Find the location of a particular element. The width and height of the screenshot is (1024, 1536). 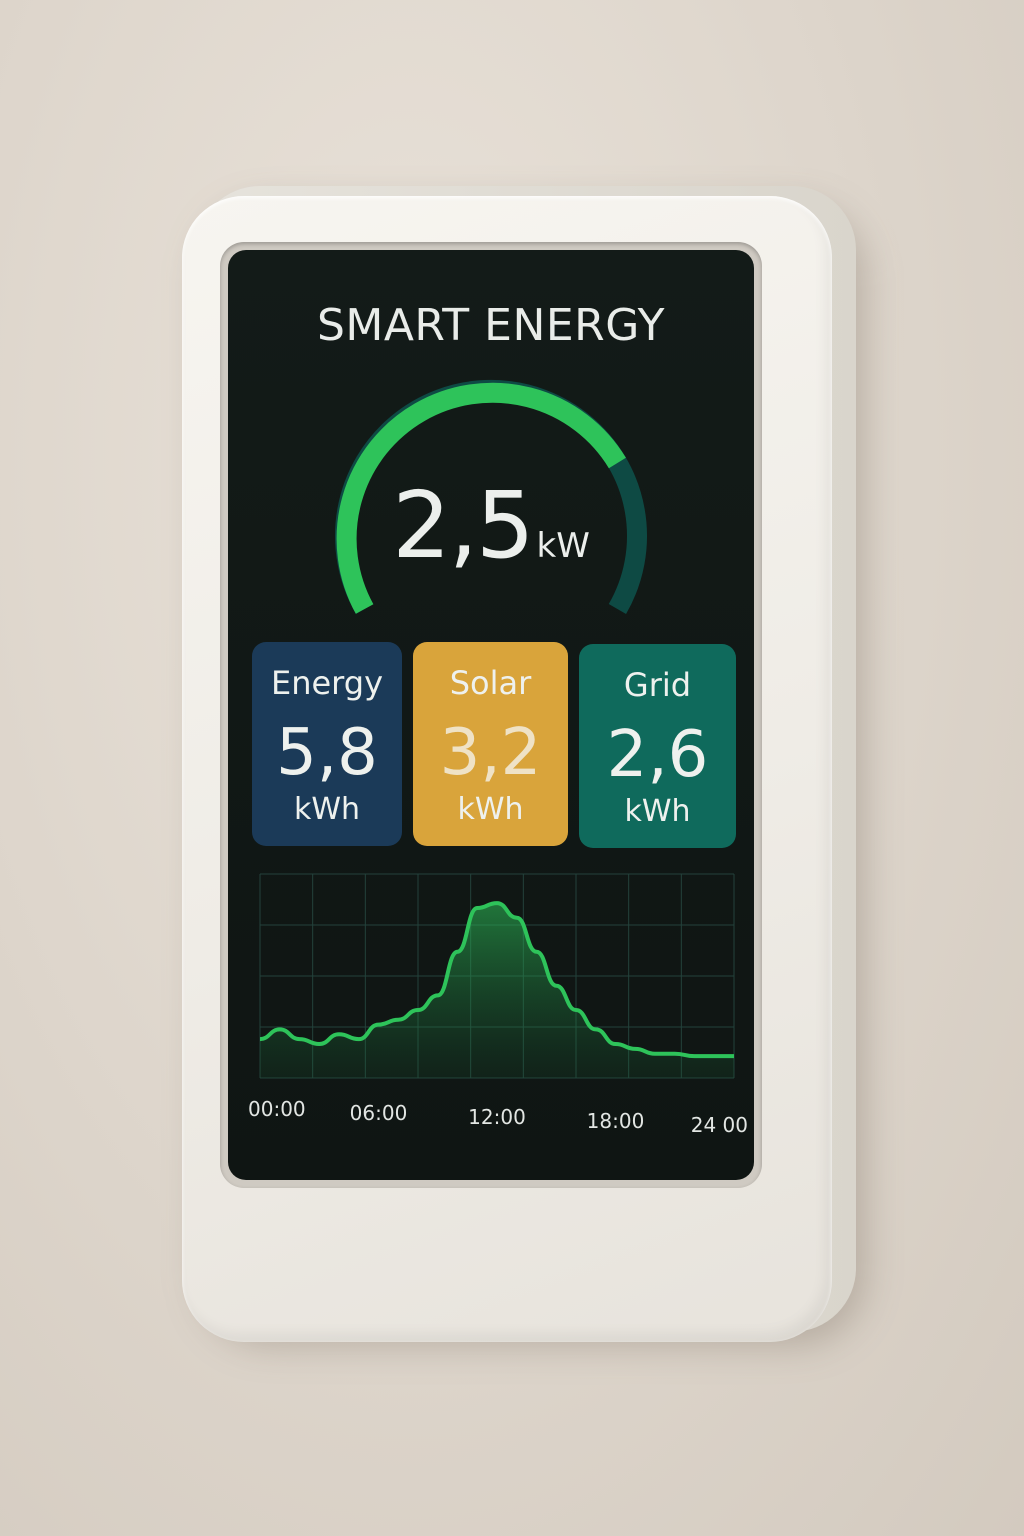

grid-card: Grid 2,6 kWh is located at coordinates (657, 746).